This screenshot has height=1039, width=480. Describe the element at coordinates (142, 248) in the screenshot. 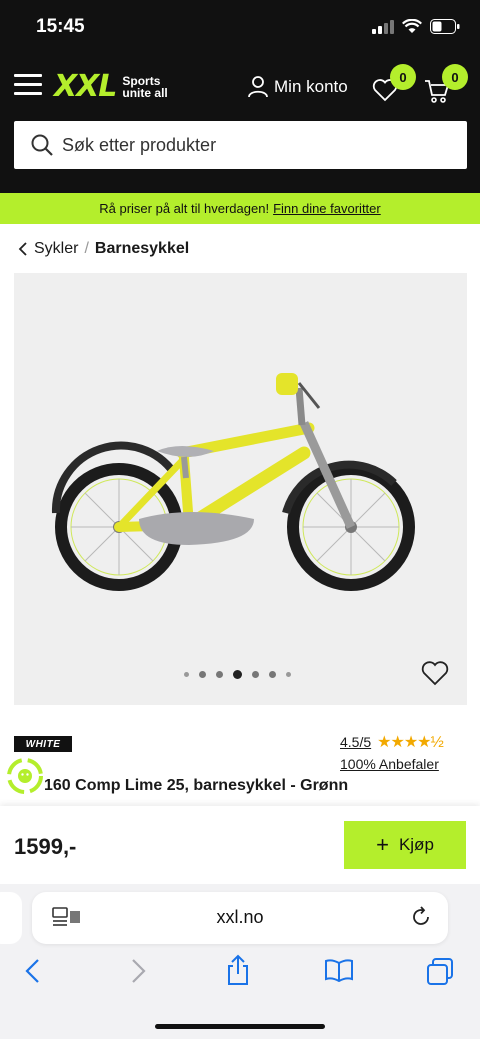

I see `breadcrumb-current: Barnesykkel` at that location.